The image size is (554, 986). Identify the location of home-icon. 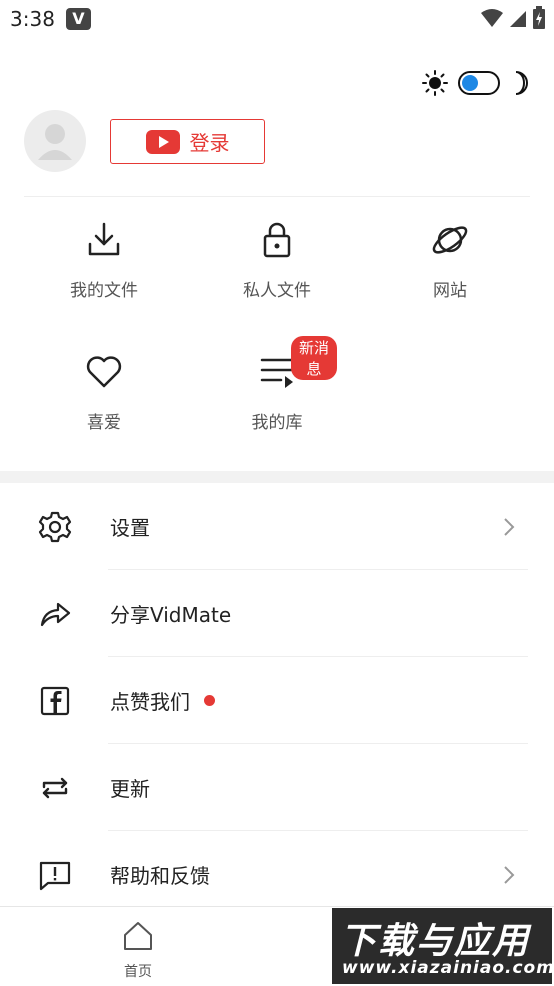
(138, 936).